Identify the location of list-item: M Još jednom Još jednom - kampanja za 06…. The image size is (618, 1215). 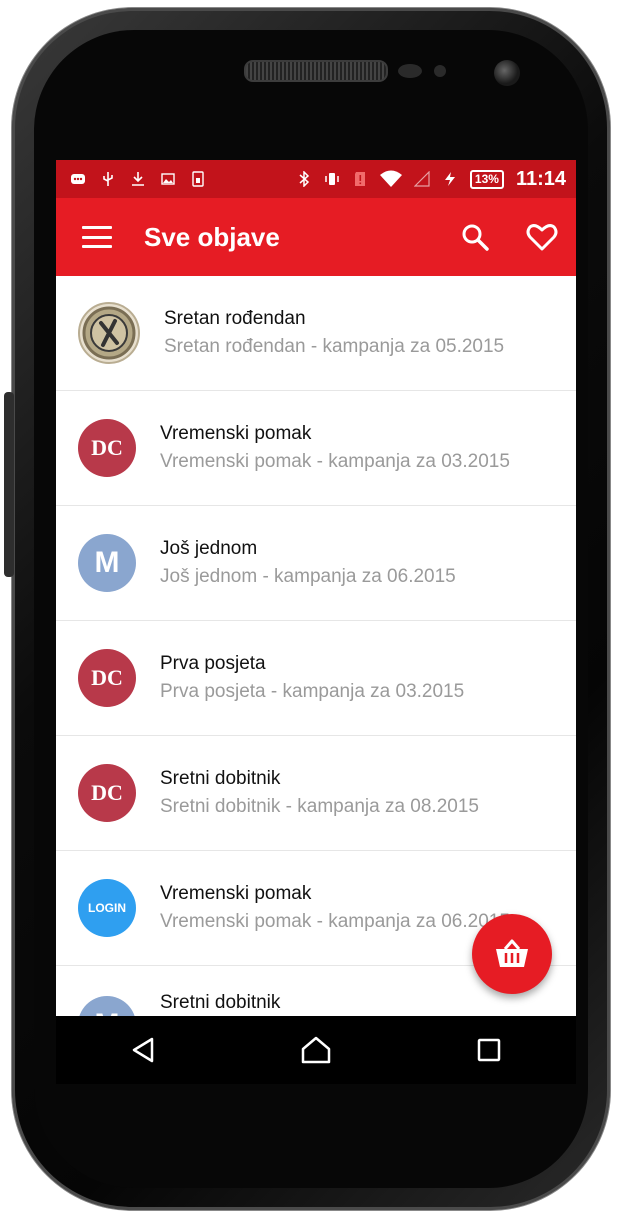
(316, 563).